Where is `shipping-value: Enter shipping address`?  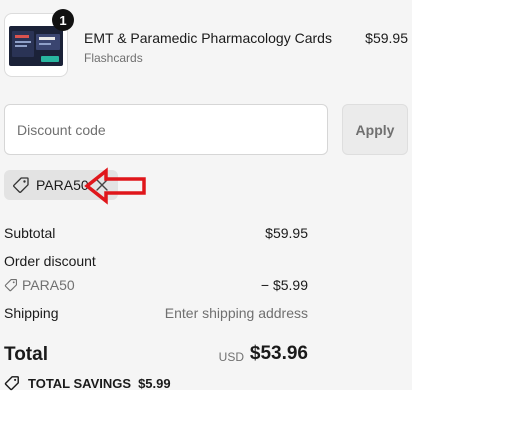 shipping-value: Enter shipping address is located at coordinates (236, 313).